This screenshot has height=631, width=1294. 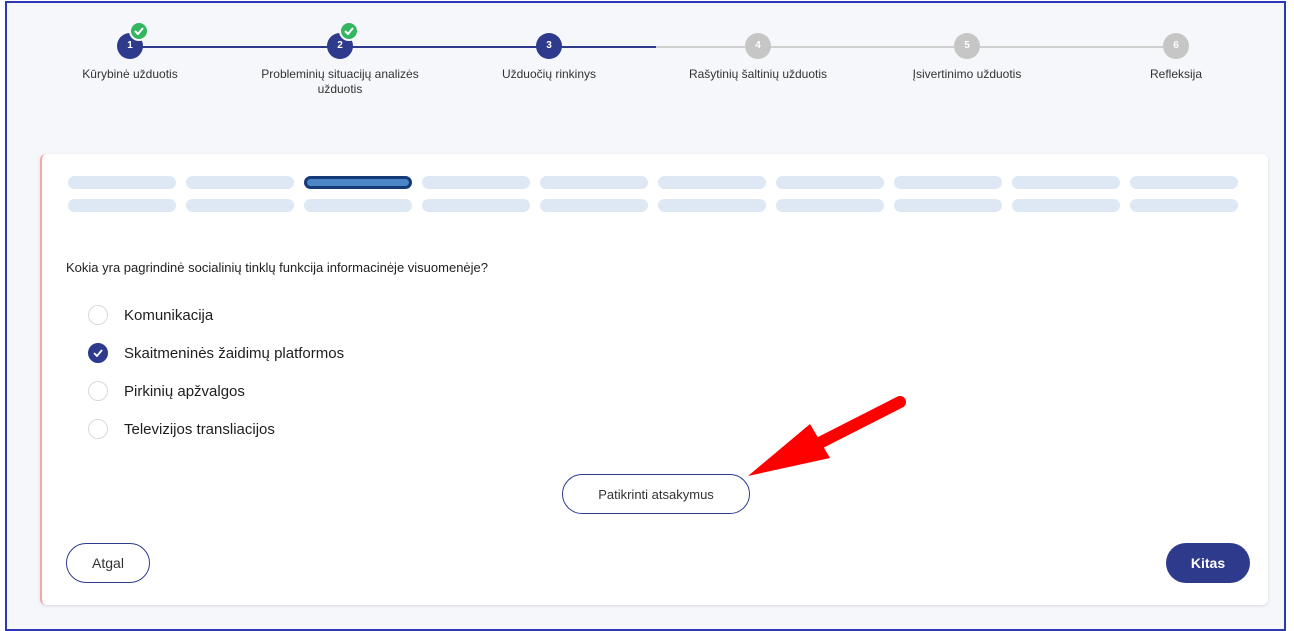 I want to click on check-answers-button: Patikrinti atsakymus, so click(x=656, y=494).